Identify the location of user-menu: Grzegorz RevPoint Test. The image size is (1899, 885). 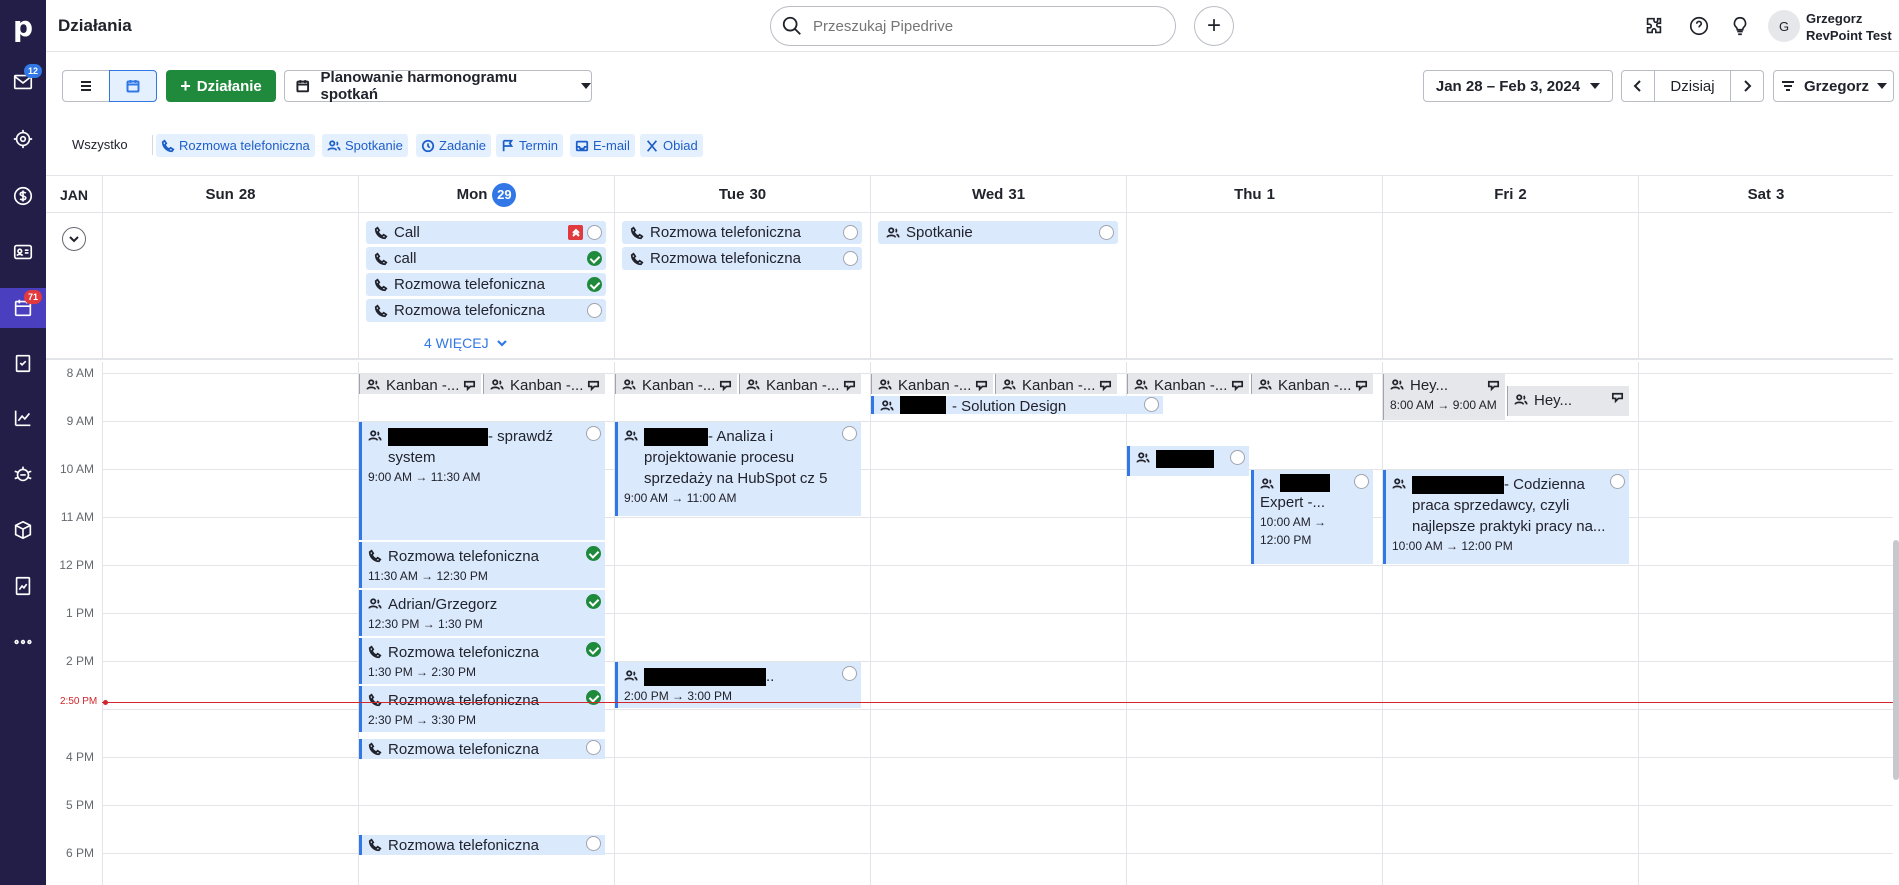
(1849, 27).